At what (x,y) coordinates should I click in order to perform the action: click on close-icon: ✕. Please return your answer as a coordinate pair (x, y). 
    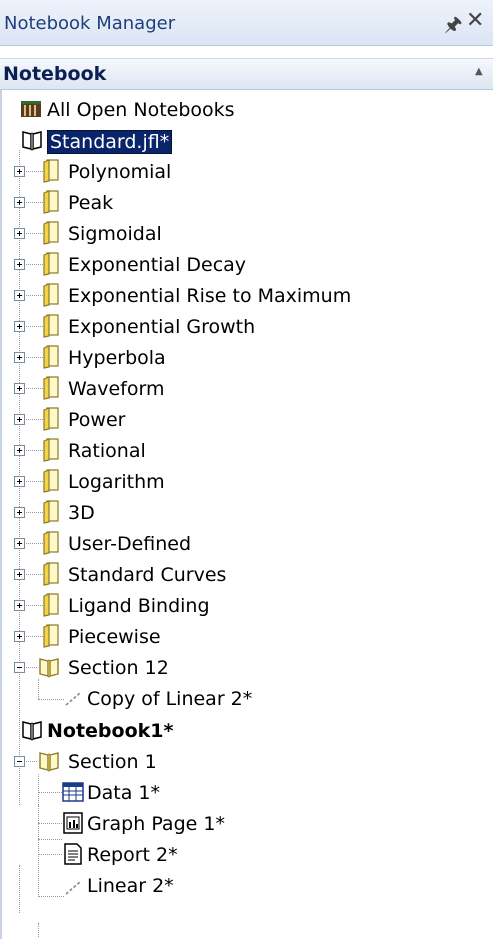
    Looking at the image, I should click on (475, 20).